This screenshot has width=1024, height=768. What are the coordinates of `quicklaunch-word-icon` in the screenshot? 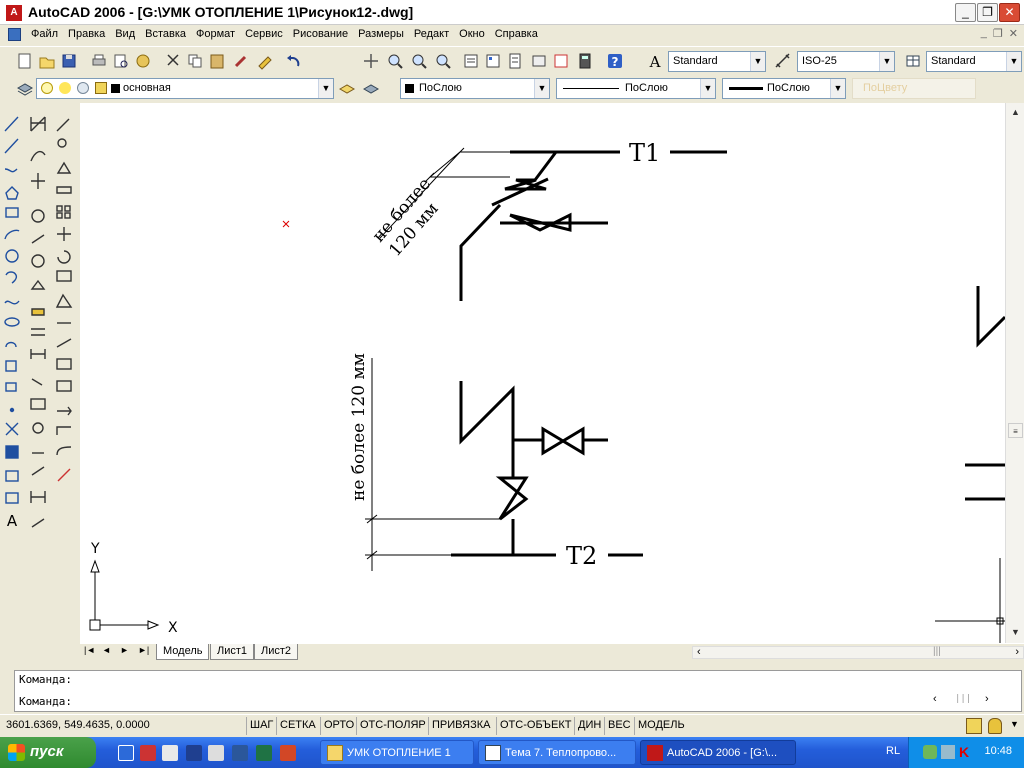 It's located at (240, 753).